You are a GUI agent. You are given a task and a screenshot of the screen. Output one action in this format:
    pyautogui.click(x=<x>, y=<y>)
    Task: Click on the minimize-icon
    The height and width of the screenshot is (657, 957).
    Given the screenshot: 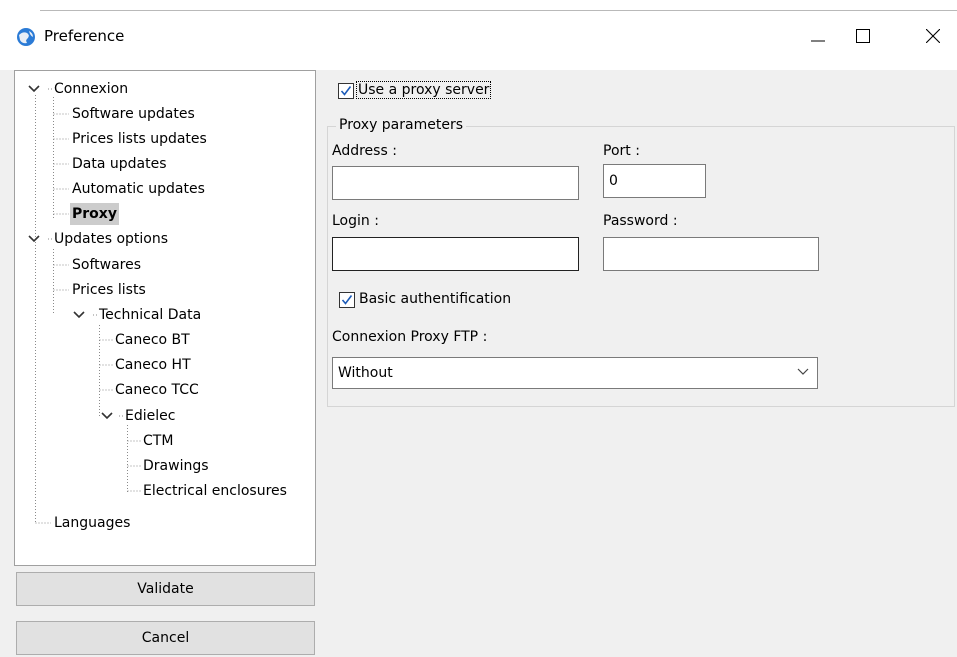 What is the action you would take?
    pyautogui.click(x=818, y=41)
    